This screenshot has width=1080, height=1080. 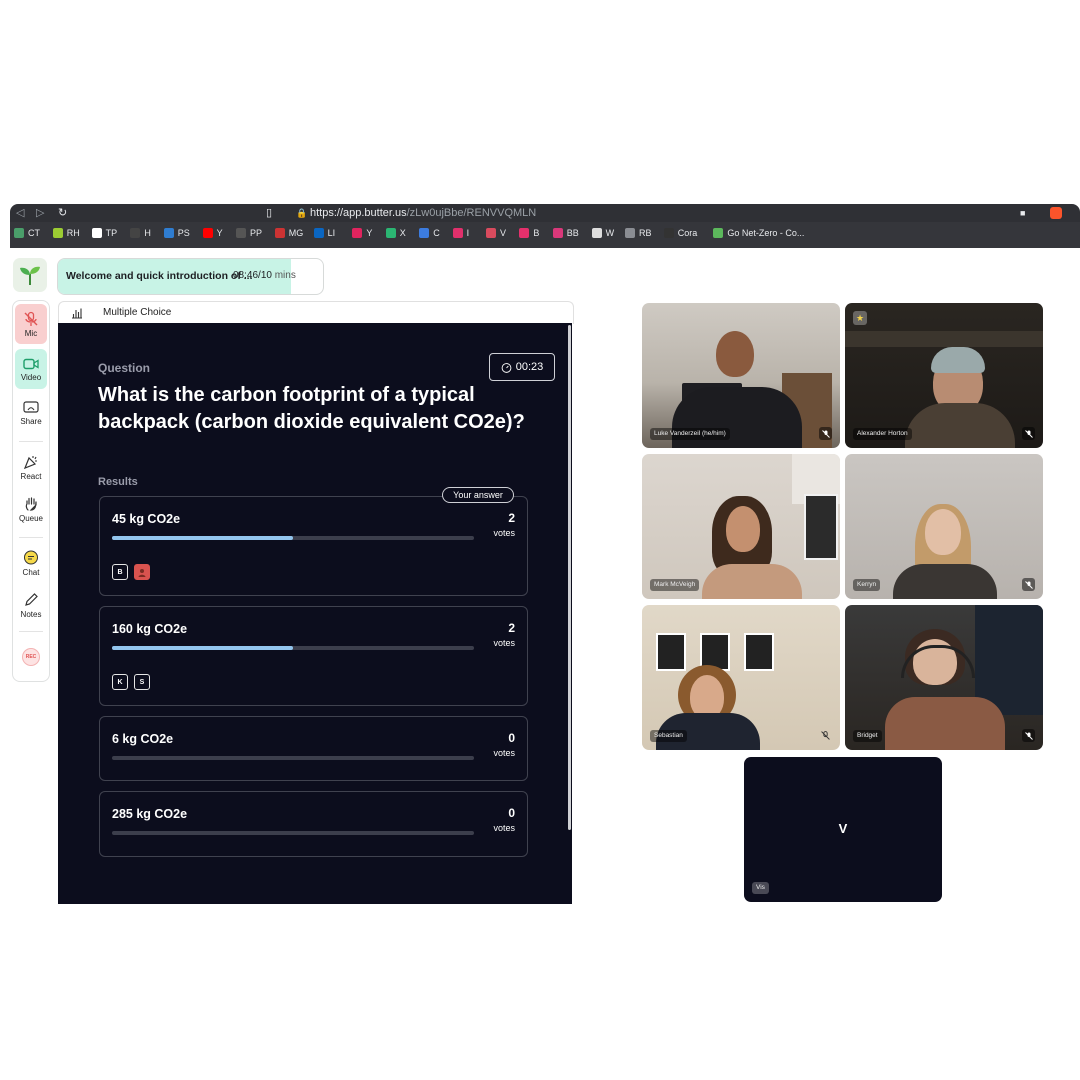 I want to click on bookmark-item: PP, so click(x=249, y=233).